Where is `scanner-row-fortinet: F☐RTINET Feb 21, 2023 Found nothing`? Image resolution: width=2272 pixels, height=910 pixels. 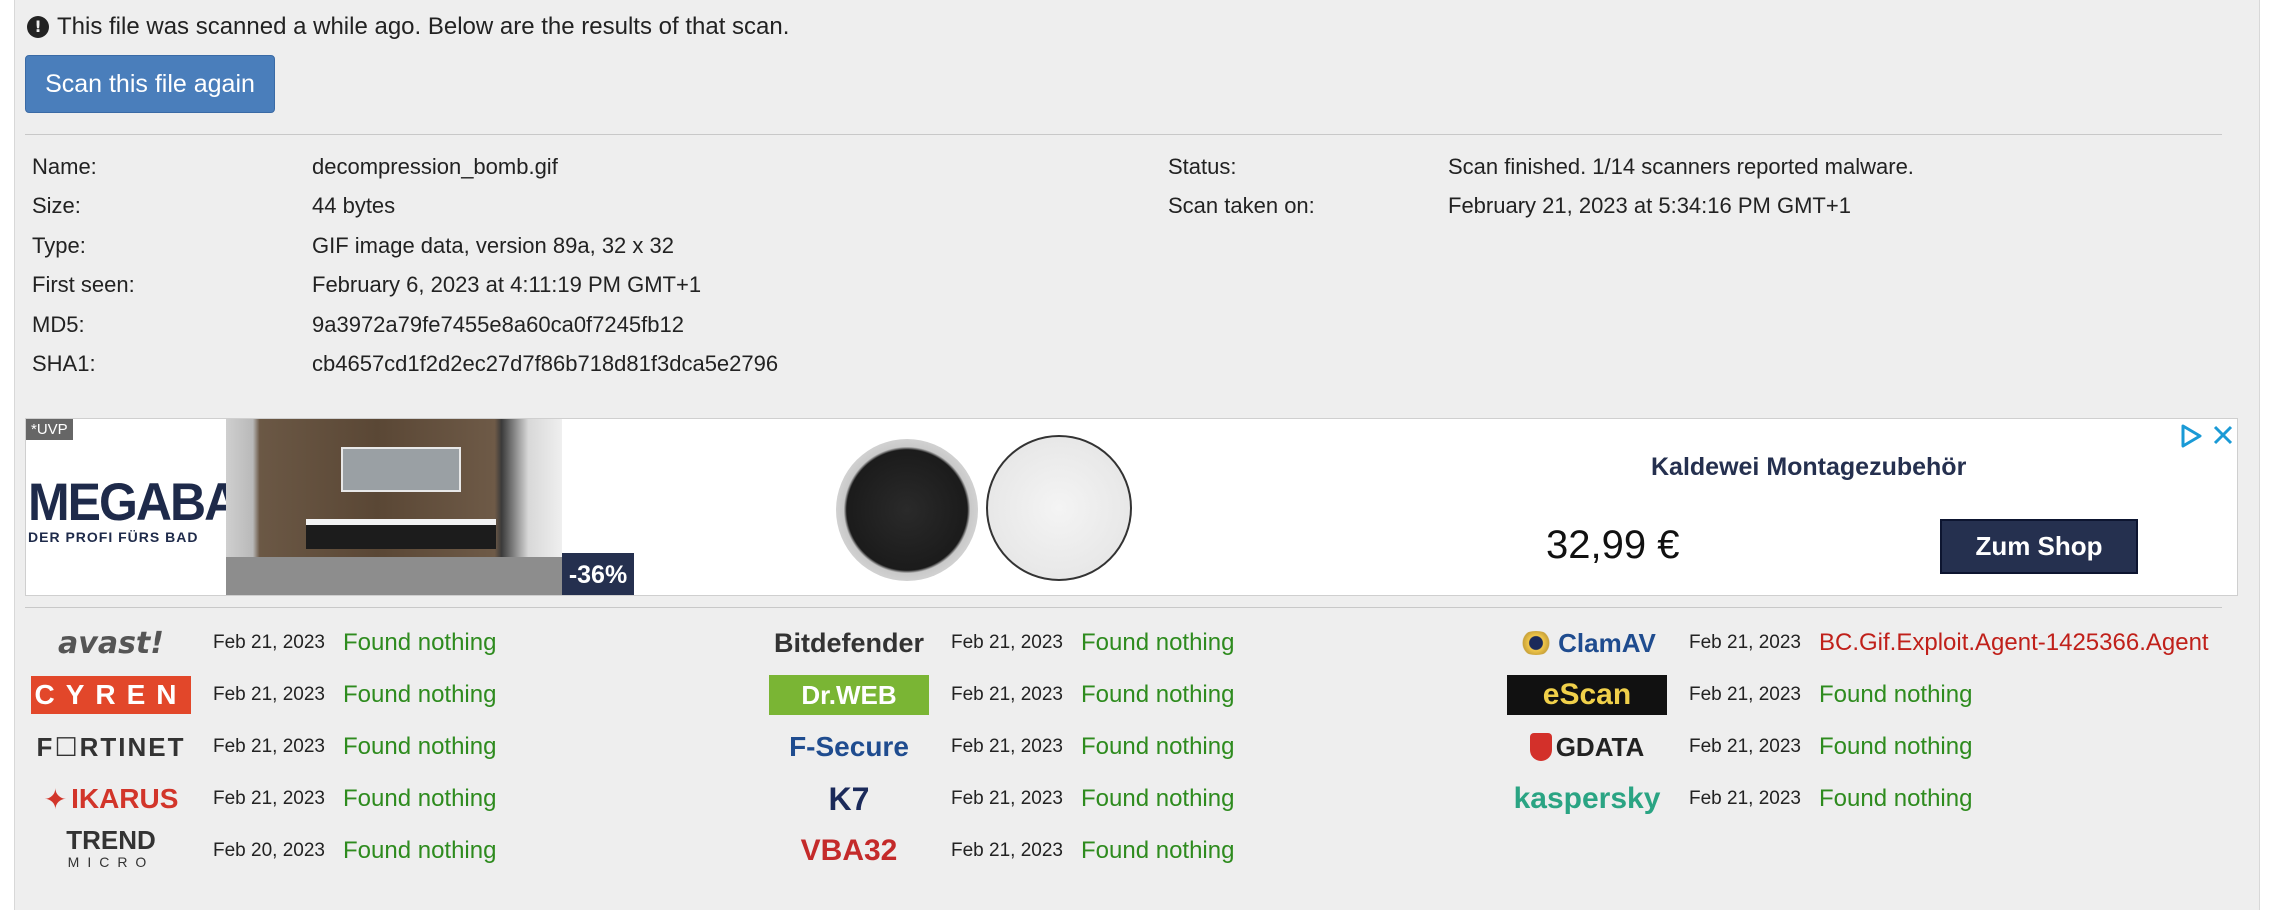
scanner-row-fortinet: F☐RTINET Feb 21, 2023 Found nothing is located at coordinates (263, 747).